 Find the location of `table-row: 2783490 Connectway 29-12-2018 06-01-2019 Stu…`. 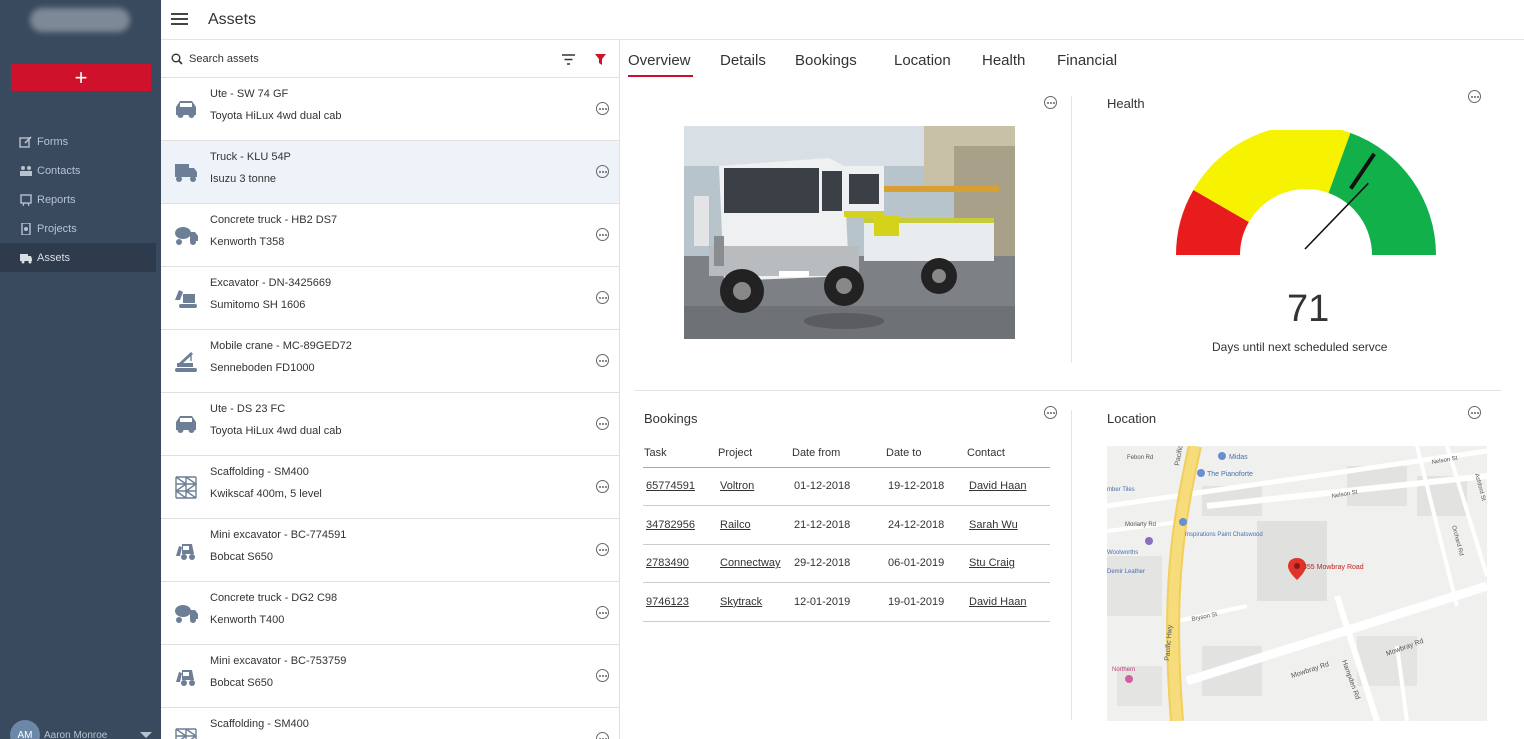

table-row: 2783490 Connectway 29-12-2018 06-01-2019 Stu… is located at coordinates (846, 563).